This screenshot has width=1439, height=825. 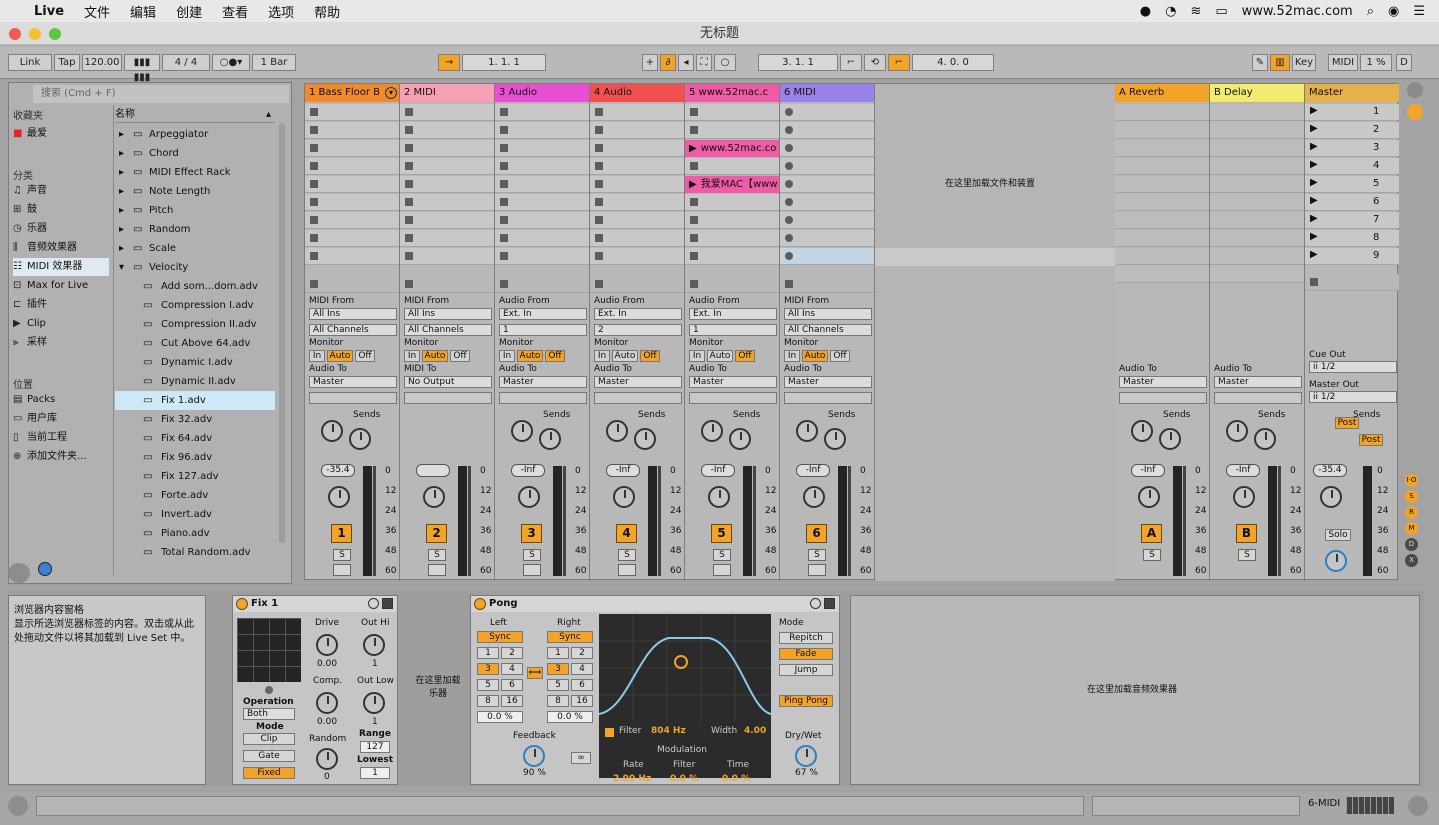 I want to click on pong-hotswap-icon, so click(x=815, y=603).